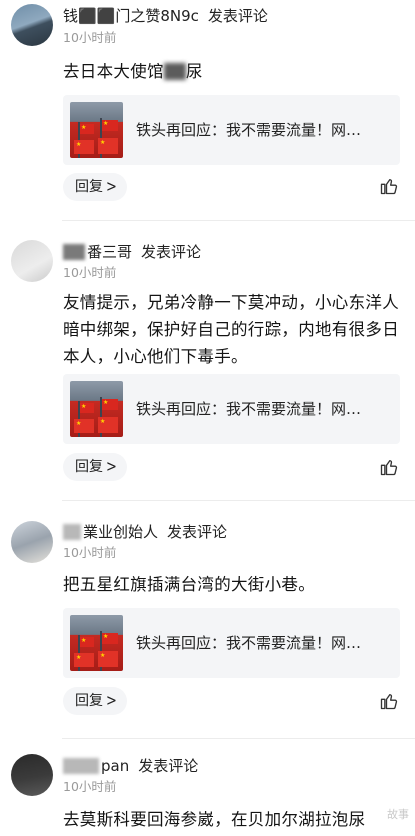 This screenshot has width=415, height=836. I want to click on comment-text: 去莫斯科要回海参崴，在贝加尔湖拉泡尿, so click(214, 819).